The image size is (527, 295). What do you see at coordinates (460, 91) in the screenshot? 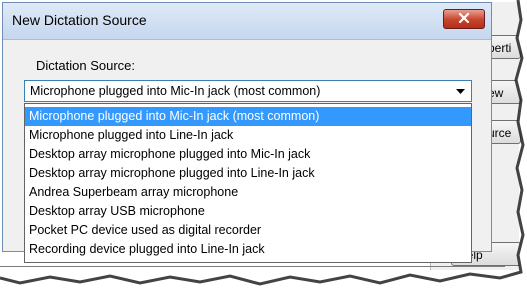
I see `chevron-down-icon` at bounding box center [460, 91].